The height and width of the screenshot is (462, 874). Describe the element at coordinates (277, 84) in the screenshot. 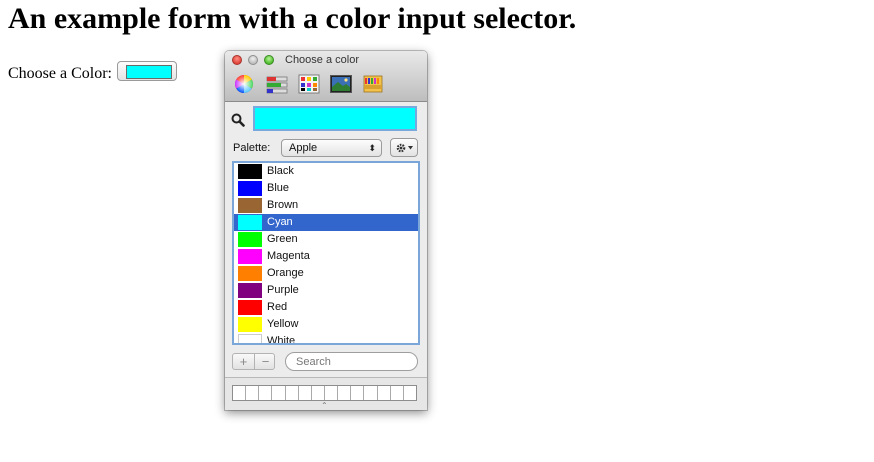

I see `color-sliders-icon` at that location.